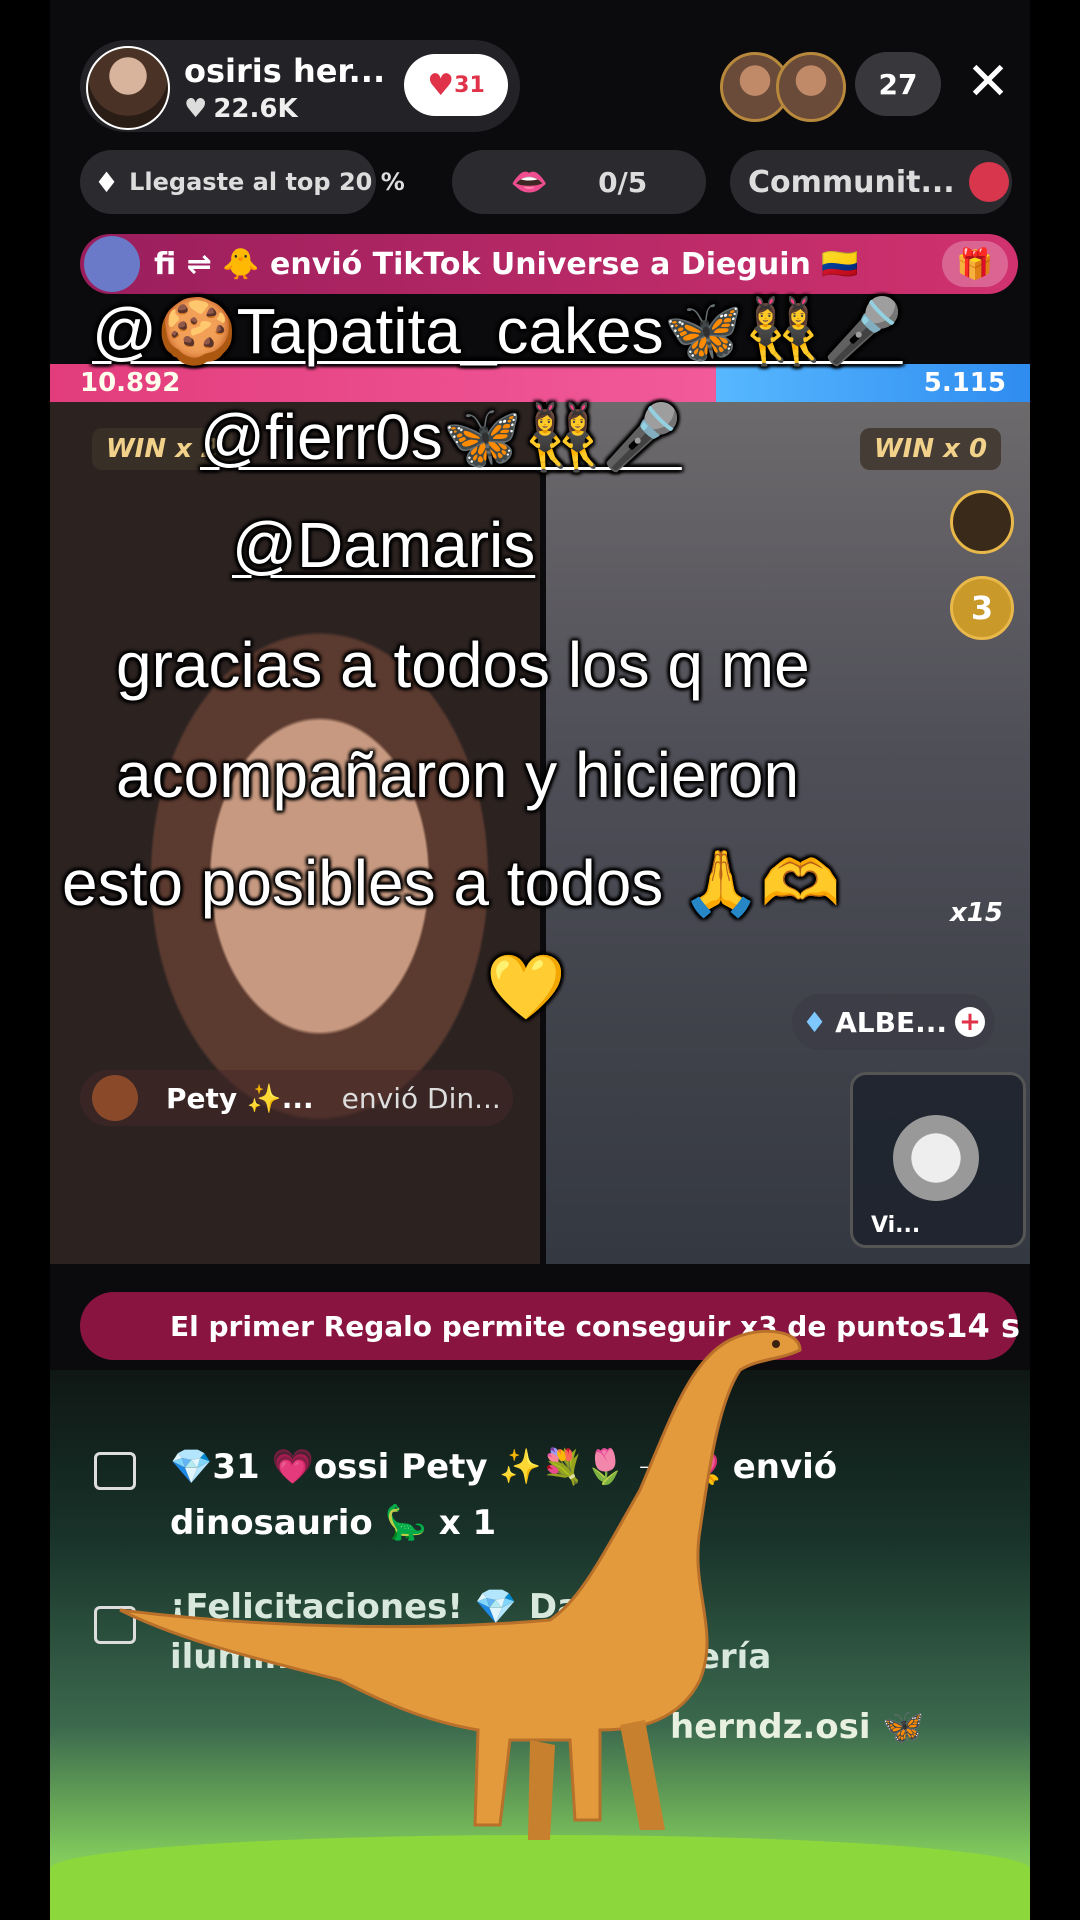 The image size is (1080, 1920). Describe the element at coordinates (469, 85) in the screenshot. I see `fan-club-level: 31` at that location.